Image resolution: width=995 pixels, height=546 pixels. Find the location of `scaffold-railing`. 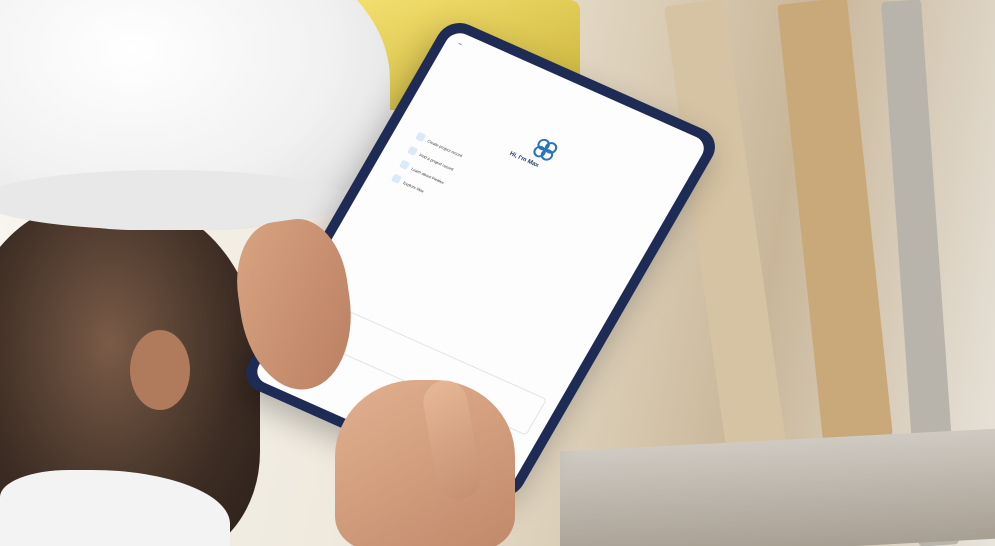

scaffold-railing is located at coordinates (777, 487).